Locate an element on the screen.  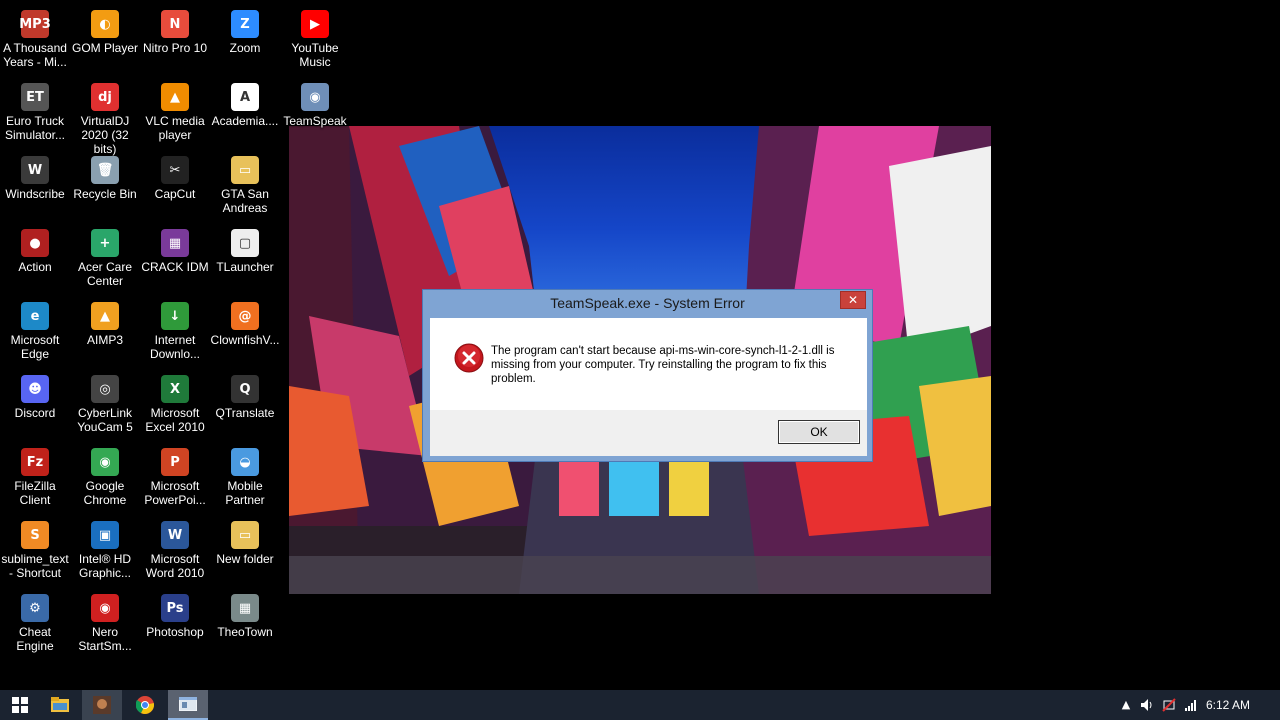
dialog-close-button: ✕ is located at coordinates (853, 300).